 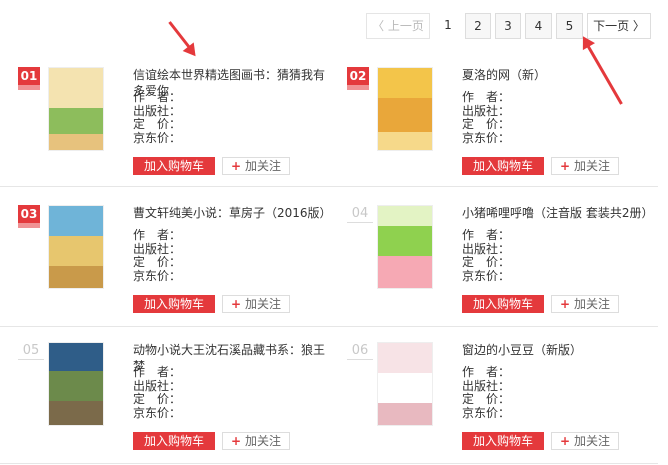 I want to click on rank-badge: 04, so click(x=360, y=214).